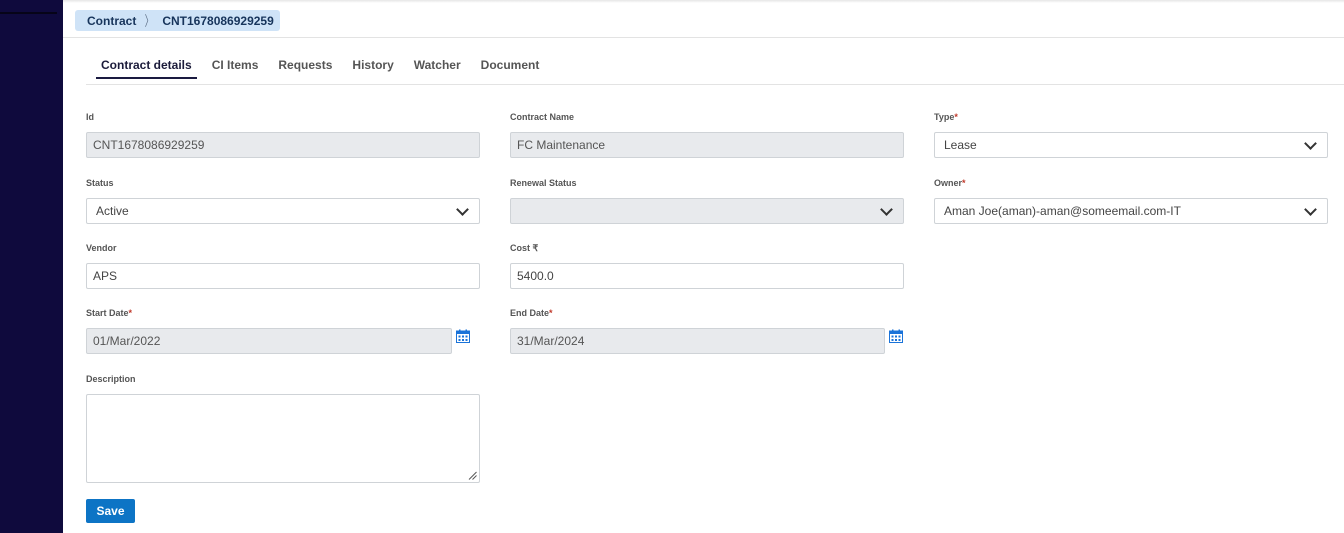 The height and width of the screenshot is (533, 1344). What do you see at coordinates (28, 13) in the screenshot?
I see `sidebar-divider` at bounding box center [28, 13].